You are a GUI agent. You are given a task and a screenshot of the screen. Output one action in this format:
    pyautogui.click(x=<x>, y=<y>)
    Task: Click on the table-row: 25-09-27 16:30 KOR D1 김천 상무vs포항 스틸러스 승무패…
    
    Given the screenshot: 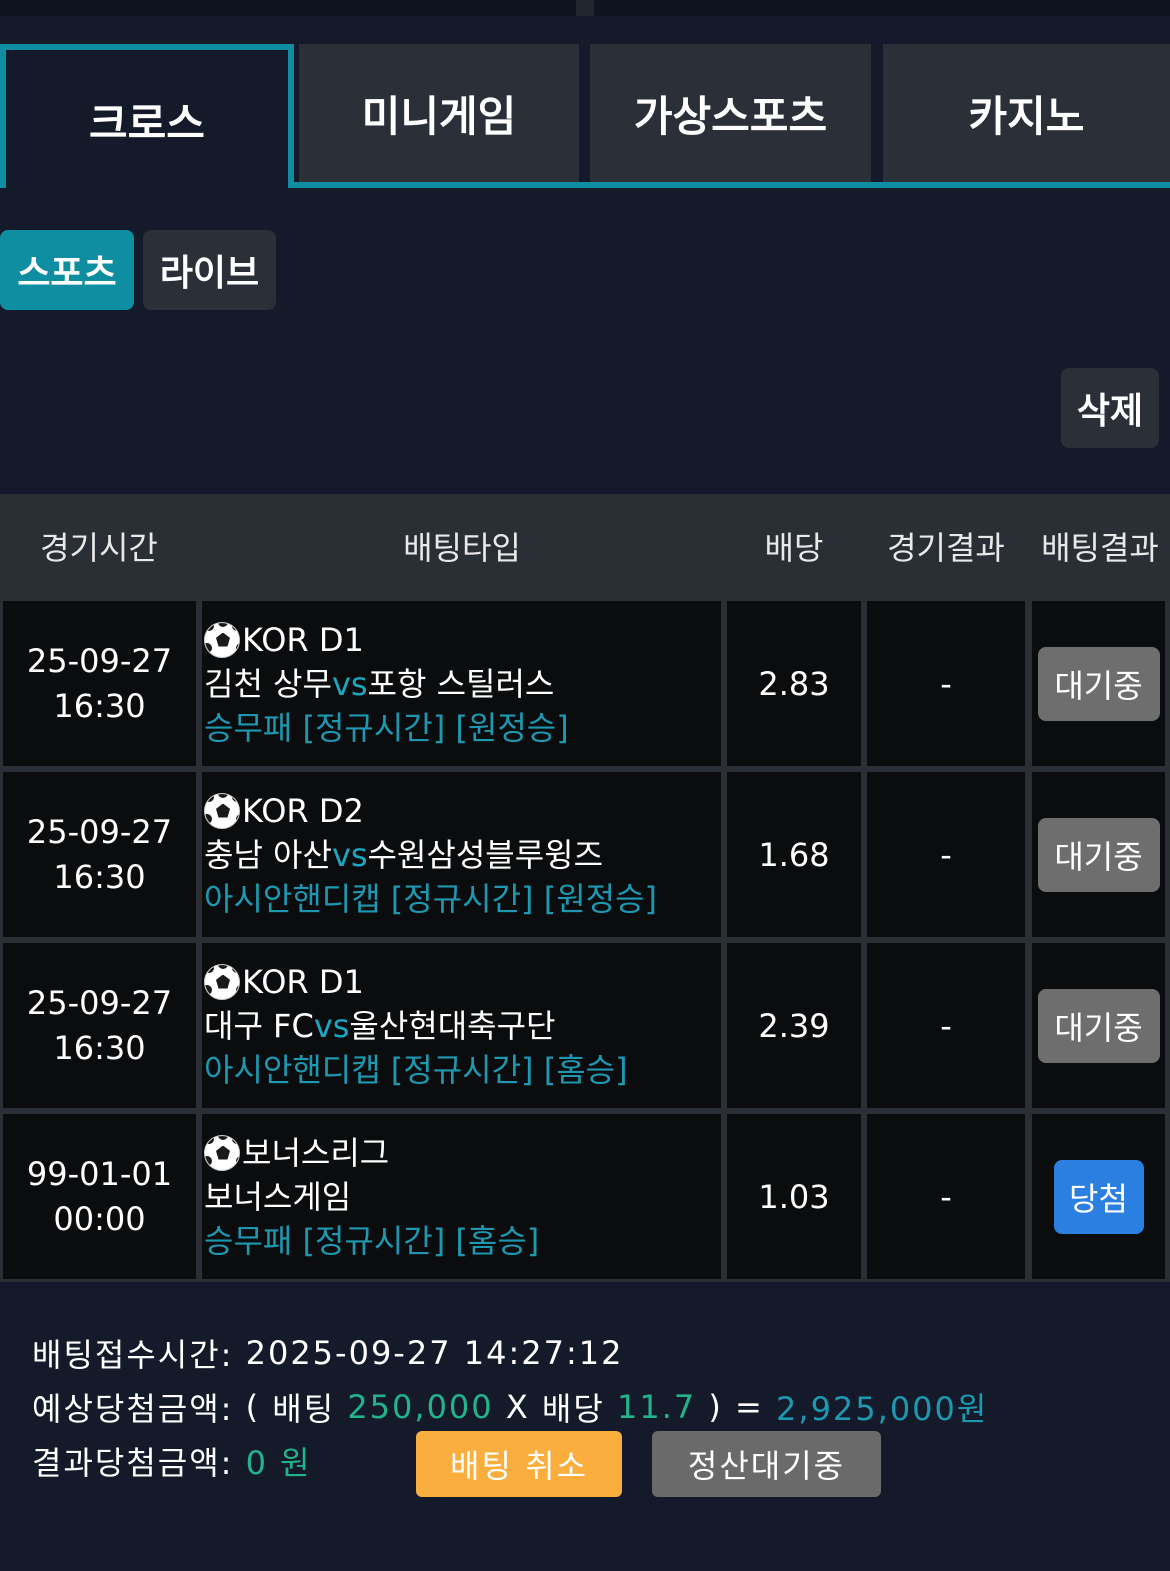 What is the action you would take?
    pyautogui.click(x=585, y=683)
    